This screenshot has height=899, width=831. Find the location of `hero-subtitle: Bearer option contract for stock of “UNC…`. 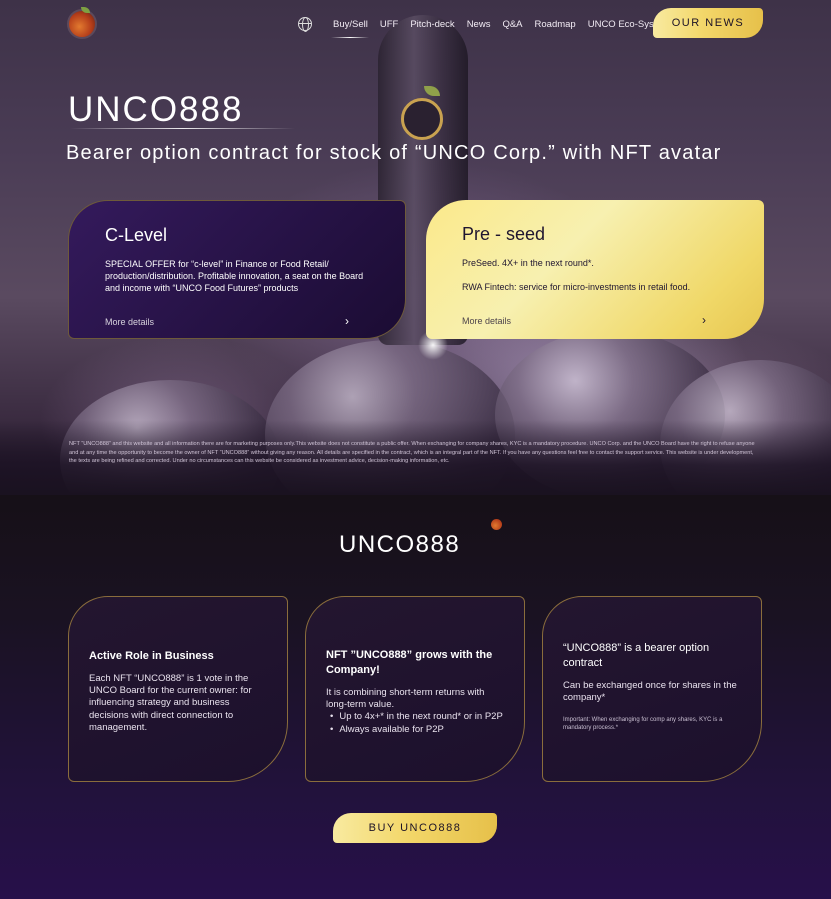

hero-subtitle: Bearer option contract for stock of “UNC… is located at coordinates (394, 153).